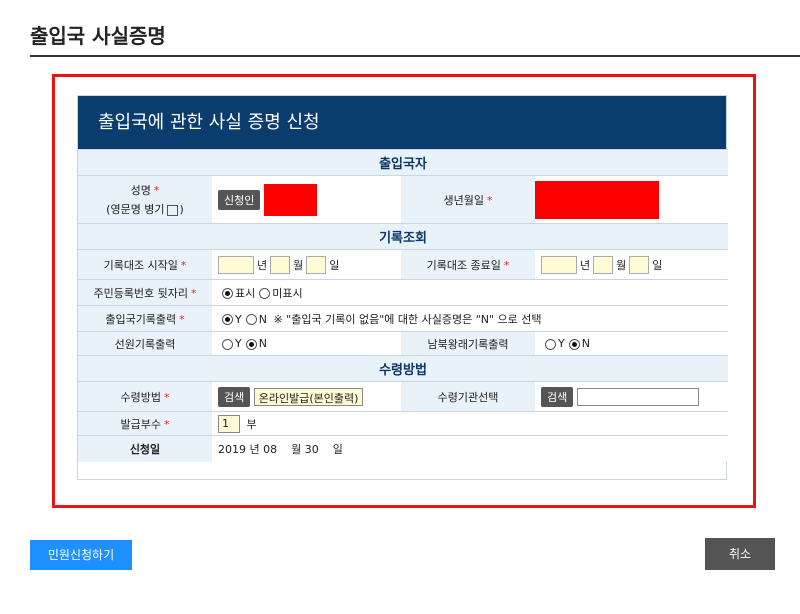 Image resolution: width=800 pixels, height=614 pixels. Describe the element at coordinates (140, 397) in the screenshot. I see `method-label: 수령방법` at that location.